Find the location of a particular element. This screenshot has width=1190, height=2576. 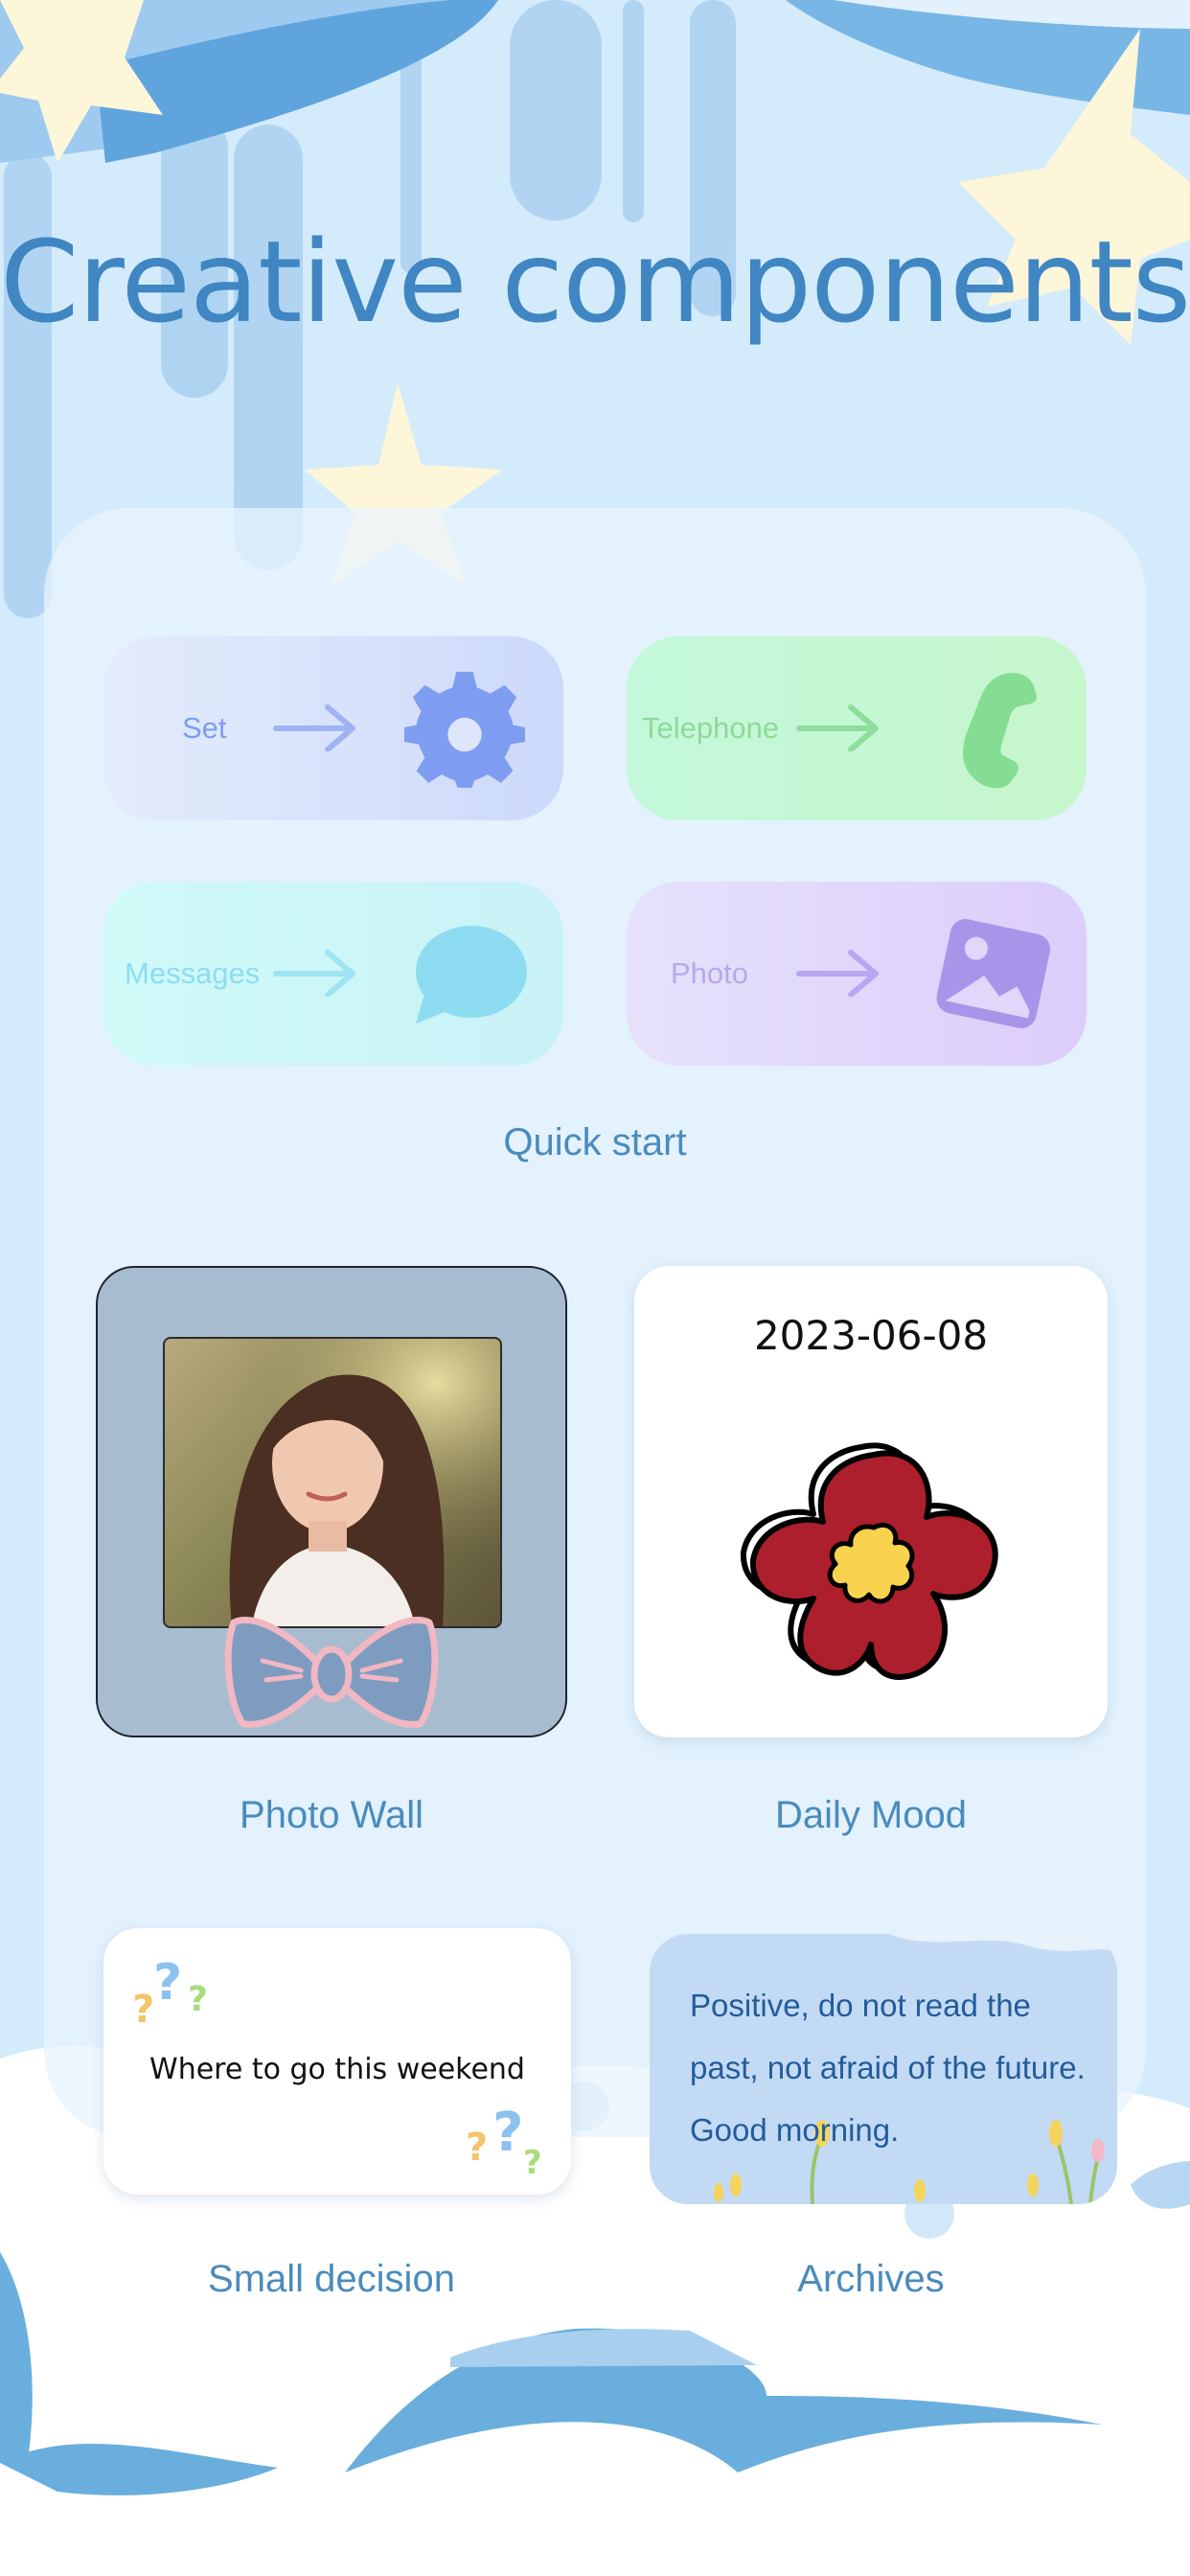

mood-date: 2023-06-08 is located at coordinates (871, 1335).